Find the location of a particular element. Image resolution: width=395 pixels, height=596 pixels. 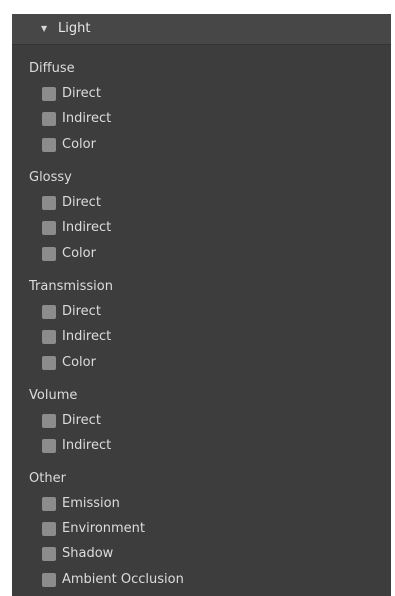

transmission-indirect-option: Indirect is located at coordinates (192, 337).